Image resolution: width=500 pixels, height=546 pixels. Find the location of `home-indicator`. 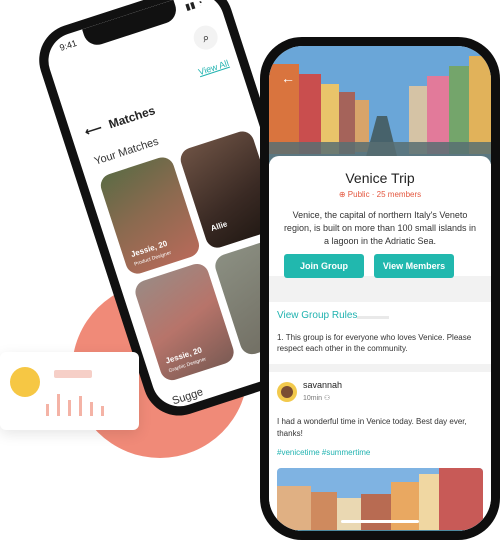

home-indicator is located at coordinates (380, 521).